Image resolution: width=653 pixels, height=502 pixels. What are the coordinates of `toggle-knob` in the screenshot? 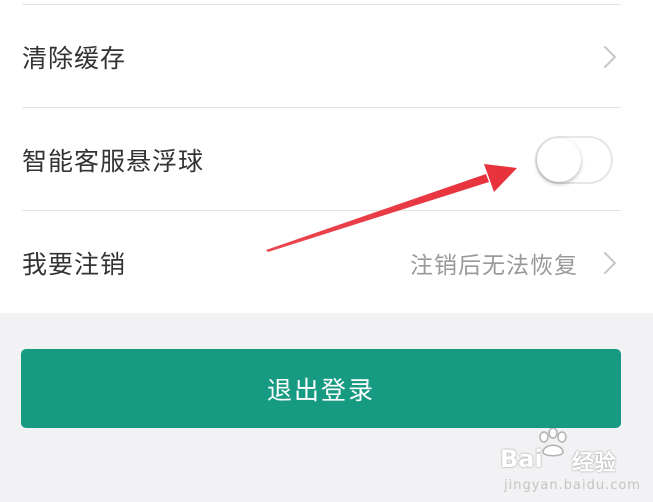 It's located at (559, 159).